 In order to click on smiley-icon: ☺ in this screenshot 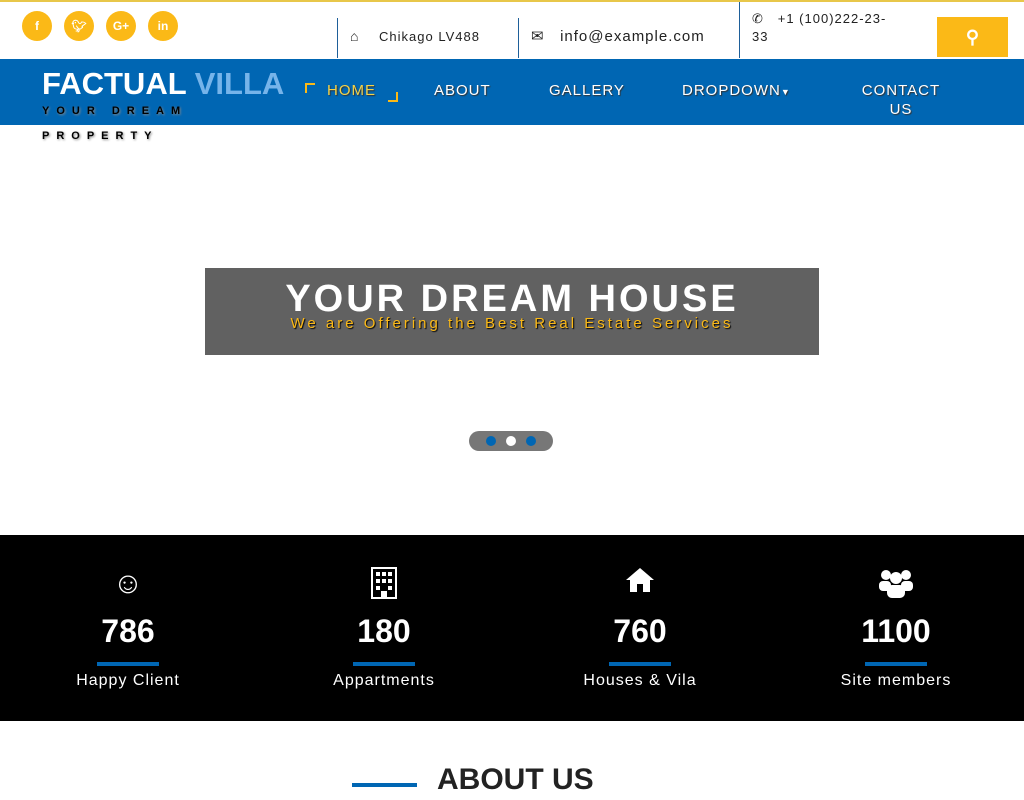, I will do `click(128, 583)`.